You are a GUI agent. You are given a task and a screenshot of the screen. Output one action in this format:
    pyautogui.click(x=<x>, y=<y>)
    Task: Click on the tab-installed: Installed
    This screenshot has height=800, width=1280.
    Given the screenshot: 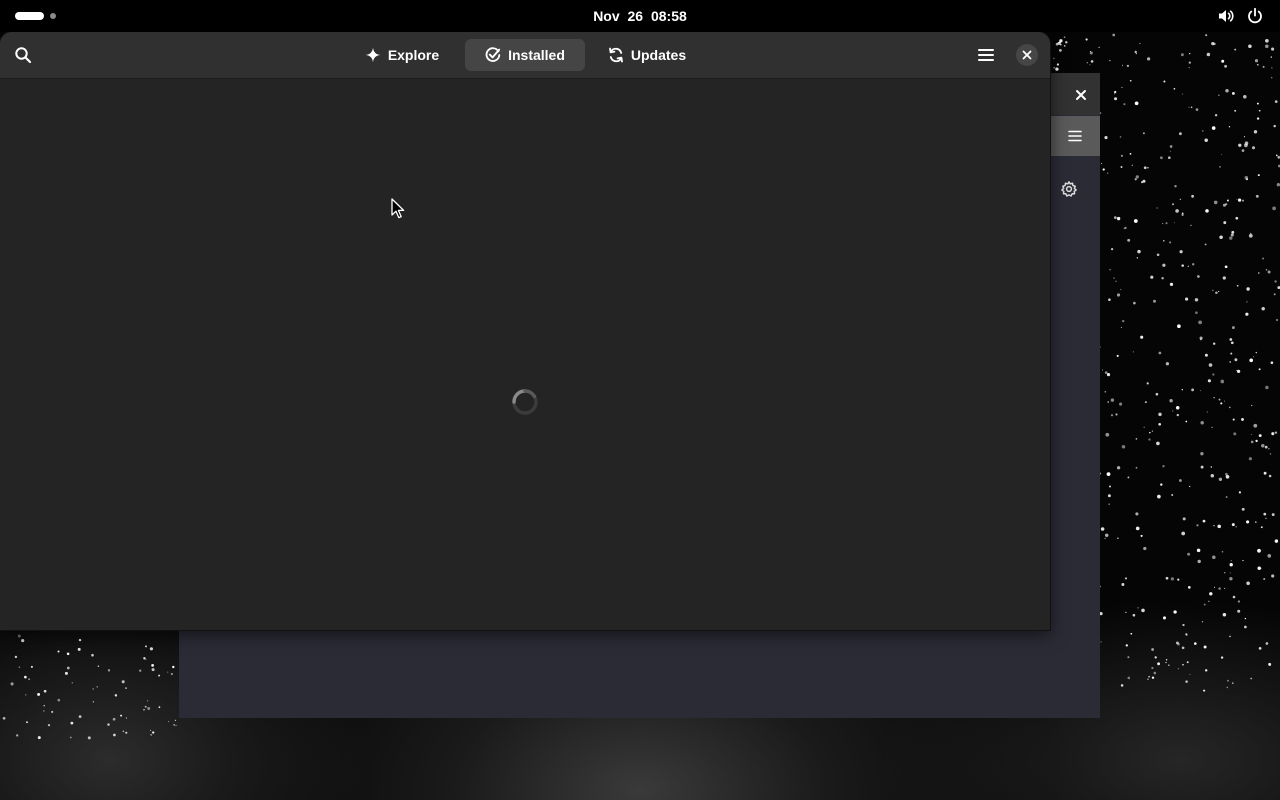 What is the action you would take?
    pyautogui.click(x=525, y=55)
    